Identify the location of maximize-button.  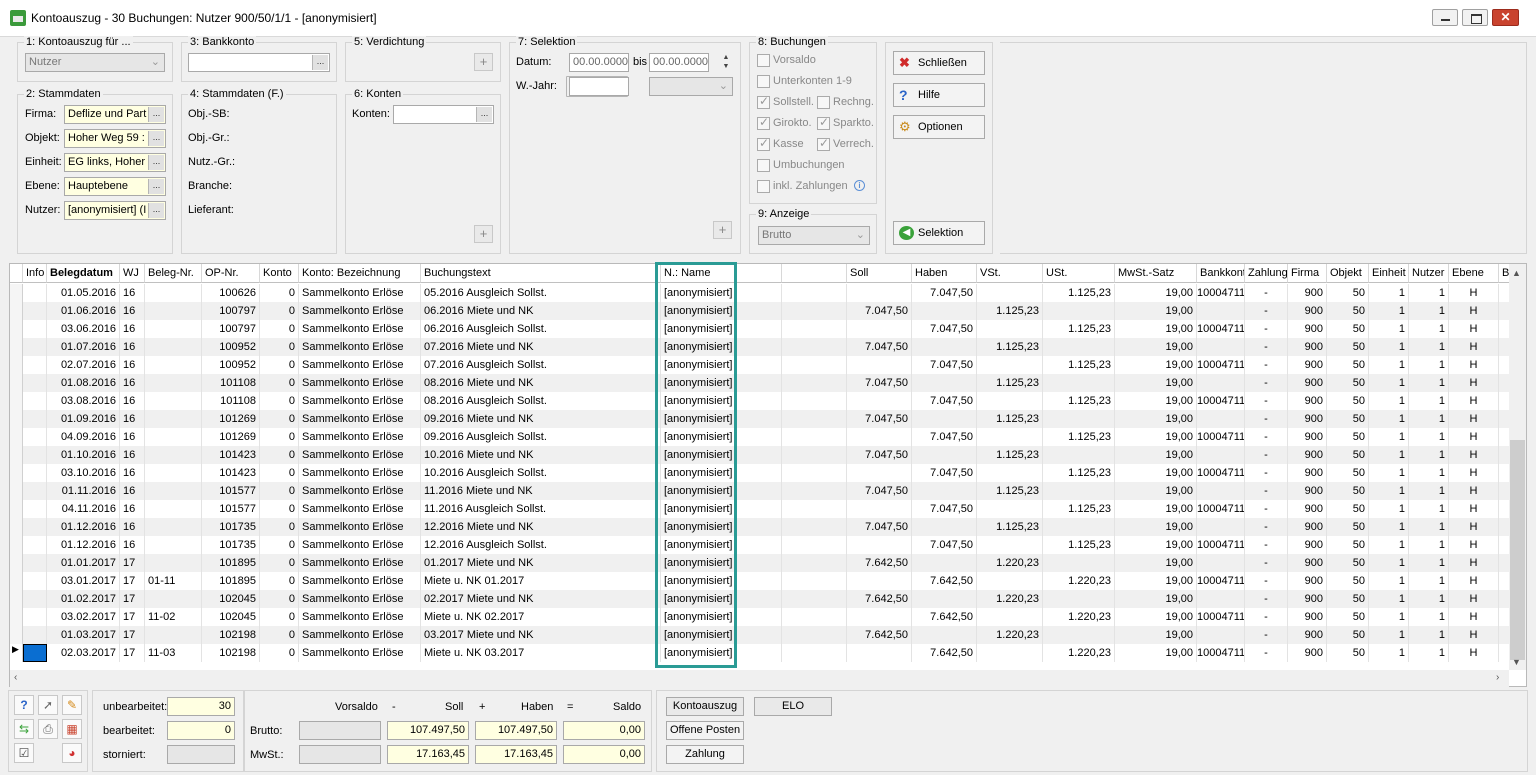
(1475, 17).